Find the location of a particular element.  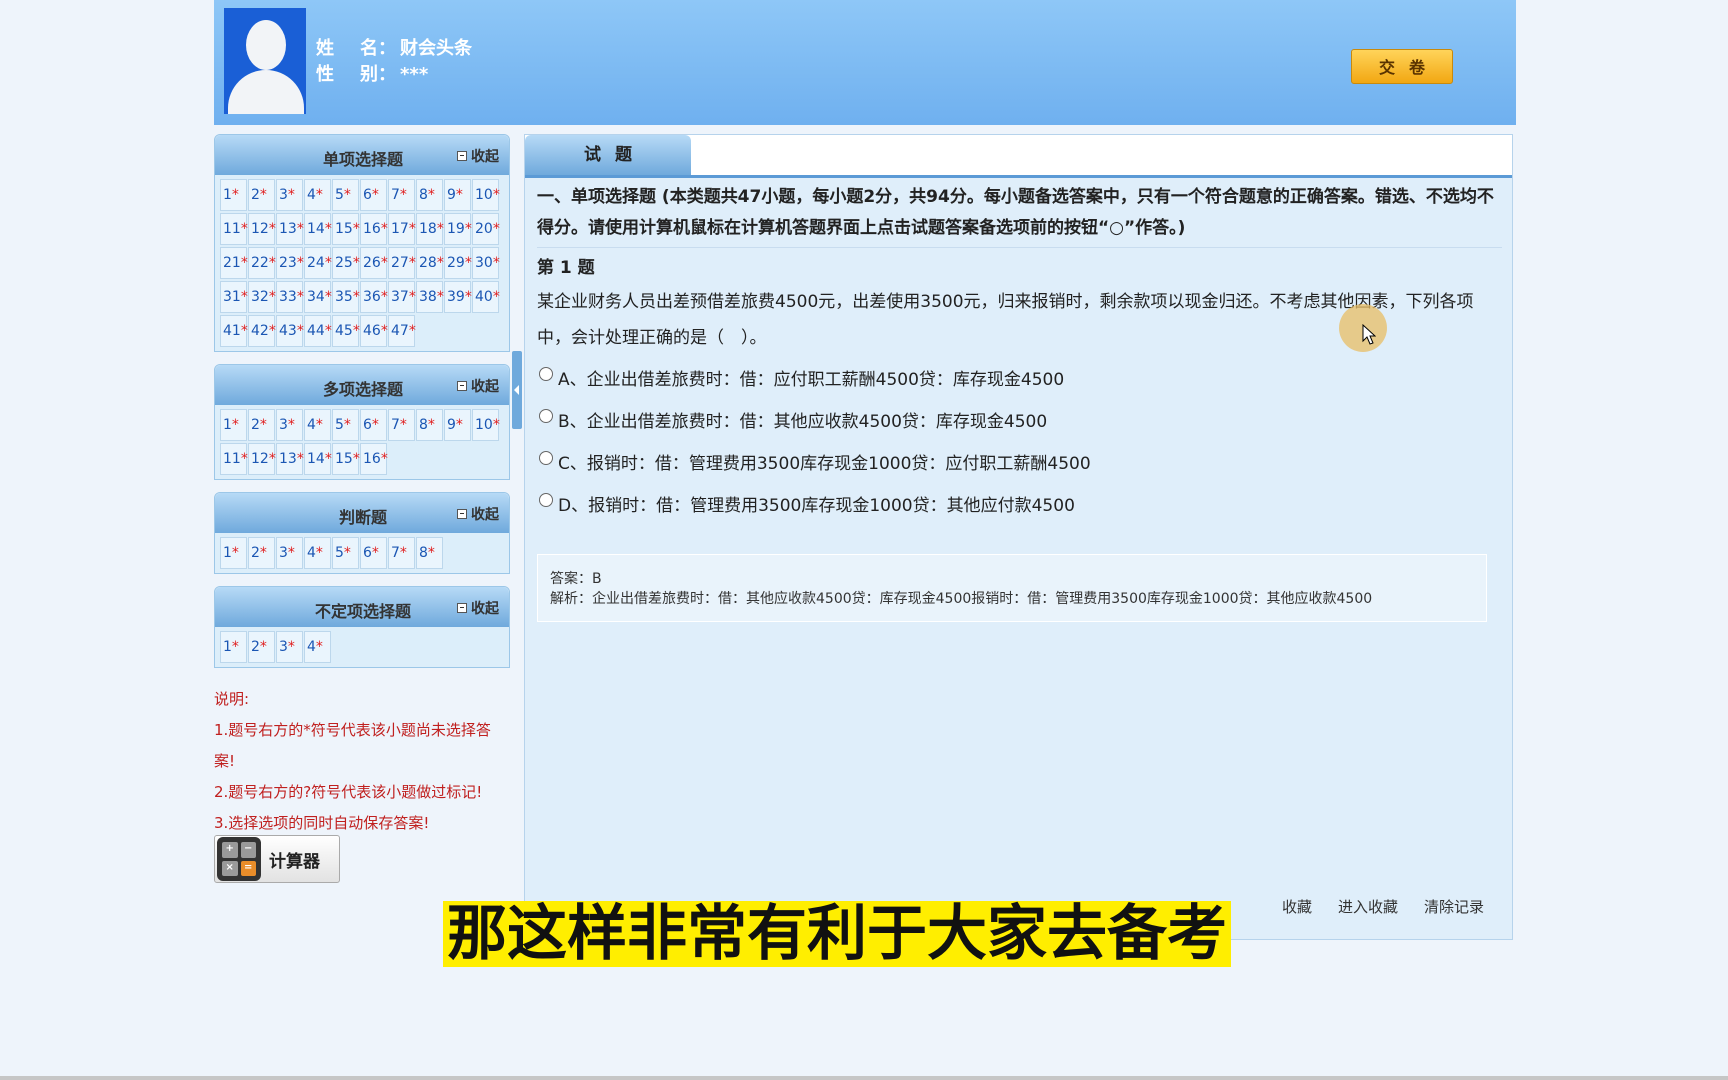

question-number-cell: 38 * is located at coordinates (430, 297).